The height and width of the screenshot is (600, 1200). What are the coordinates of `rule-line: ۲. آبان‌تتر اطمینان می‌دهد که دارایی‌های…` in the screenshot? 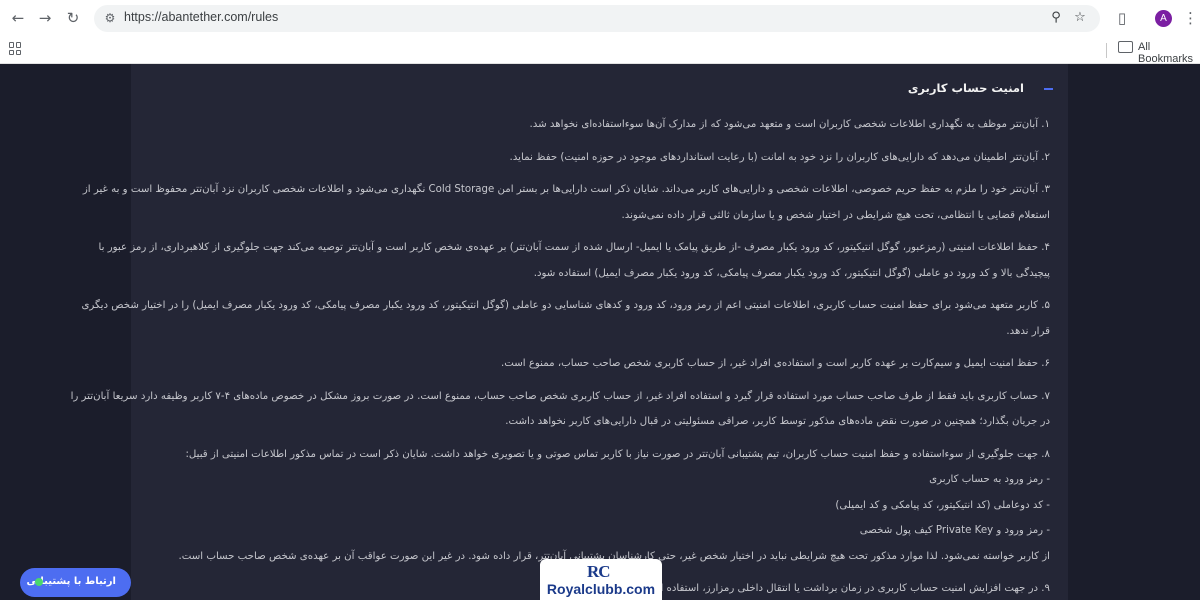 It's located at (779, 157).